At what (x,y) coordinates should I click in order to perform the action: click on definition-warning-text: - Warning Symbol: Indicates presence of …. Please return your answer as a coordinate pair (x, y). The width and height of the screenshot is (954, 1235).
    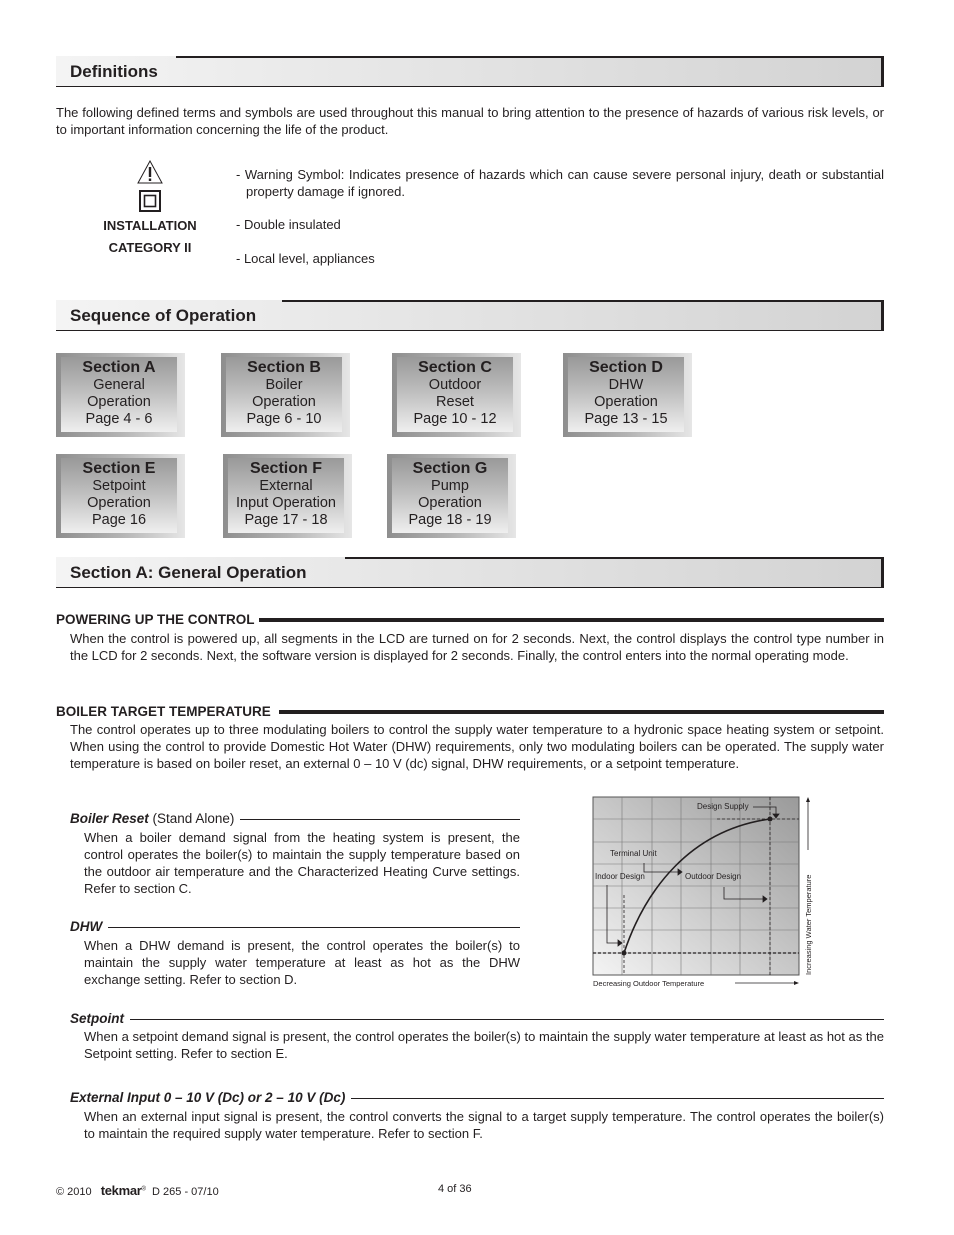
    Looking at the image, I should click on (560, 183).